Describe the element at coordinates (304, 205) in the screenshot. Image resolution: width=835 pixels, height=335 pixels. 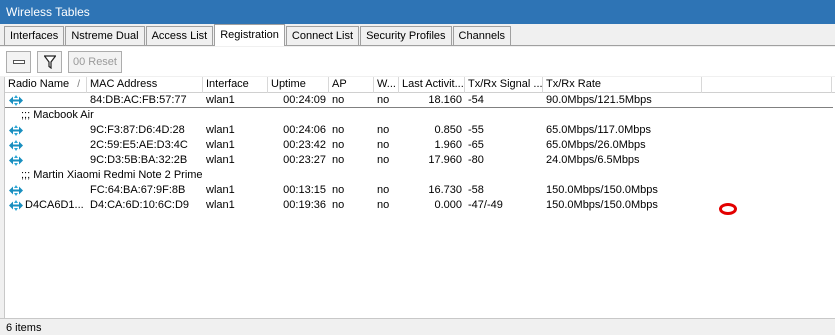
I see `cell-uptime: 00:19:36` at that location.